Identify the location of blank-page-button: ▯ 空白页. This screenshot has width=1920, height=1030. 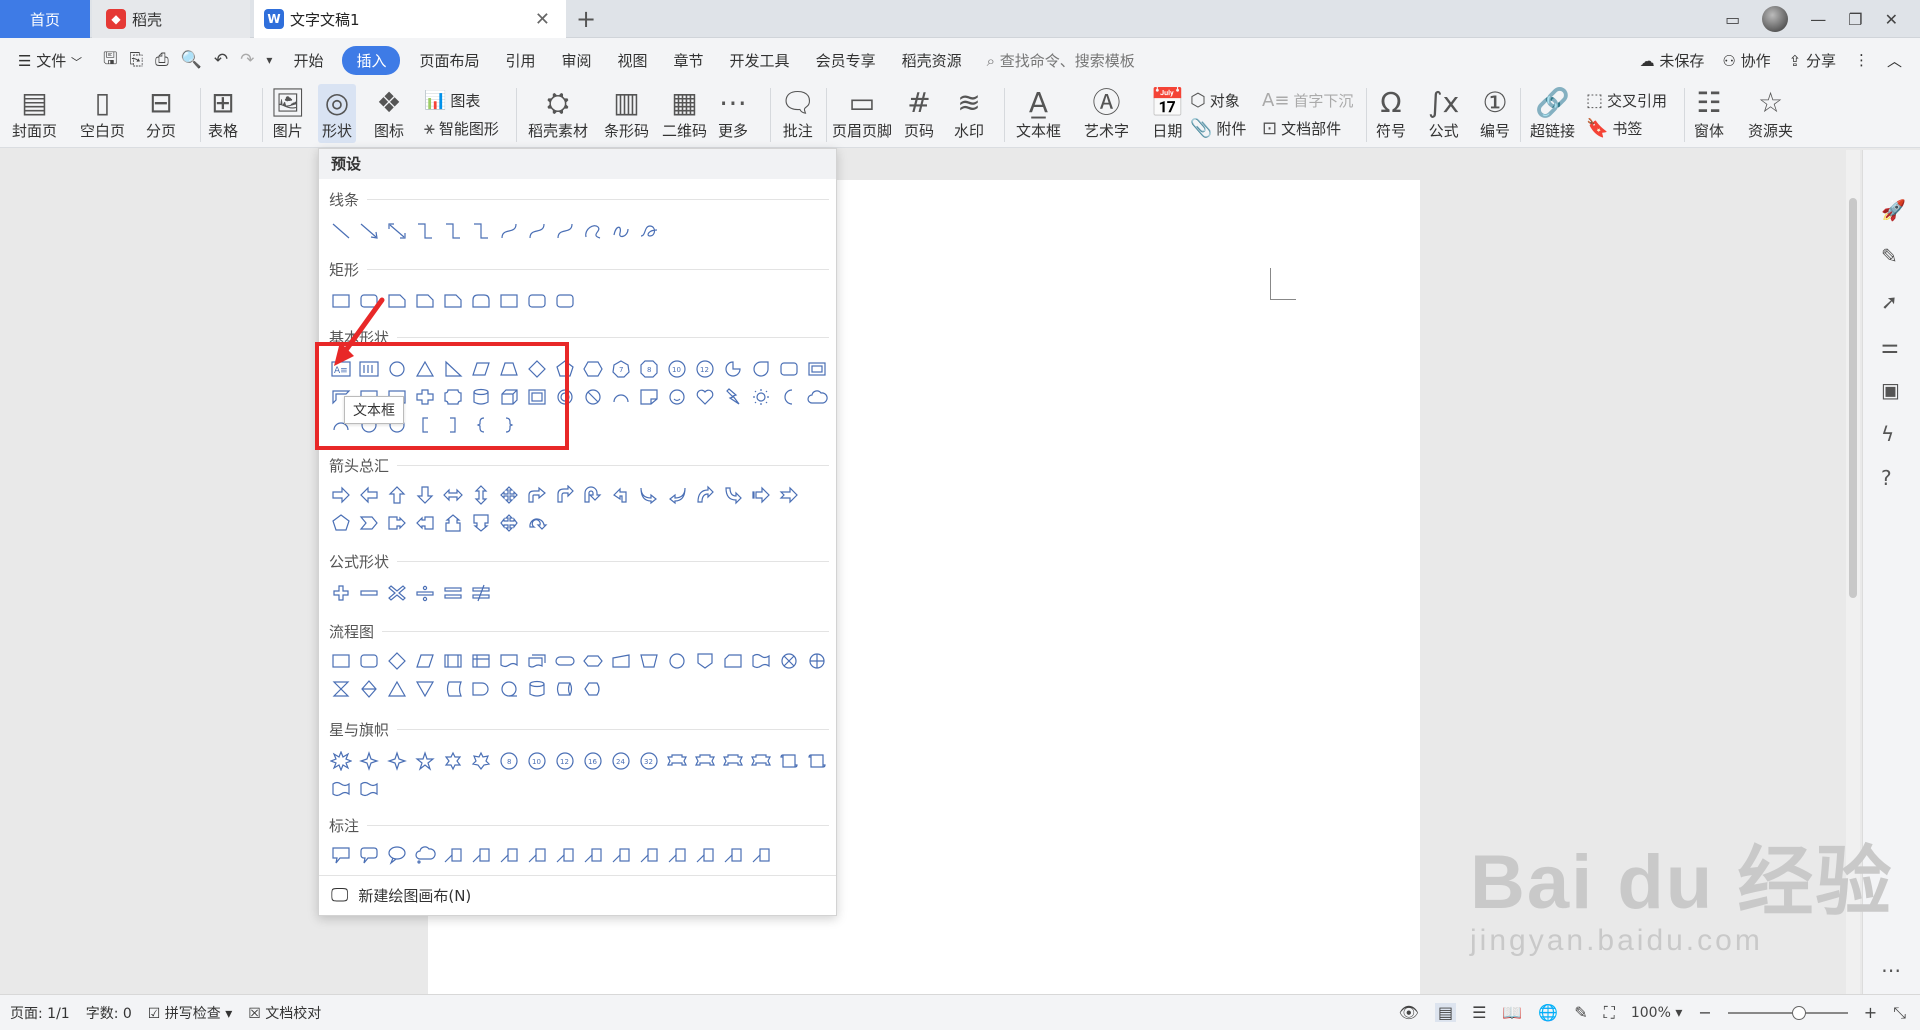
(102, 113).